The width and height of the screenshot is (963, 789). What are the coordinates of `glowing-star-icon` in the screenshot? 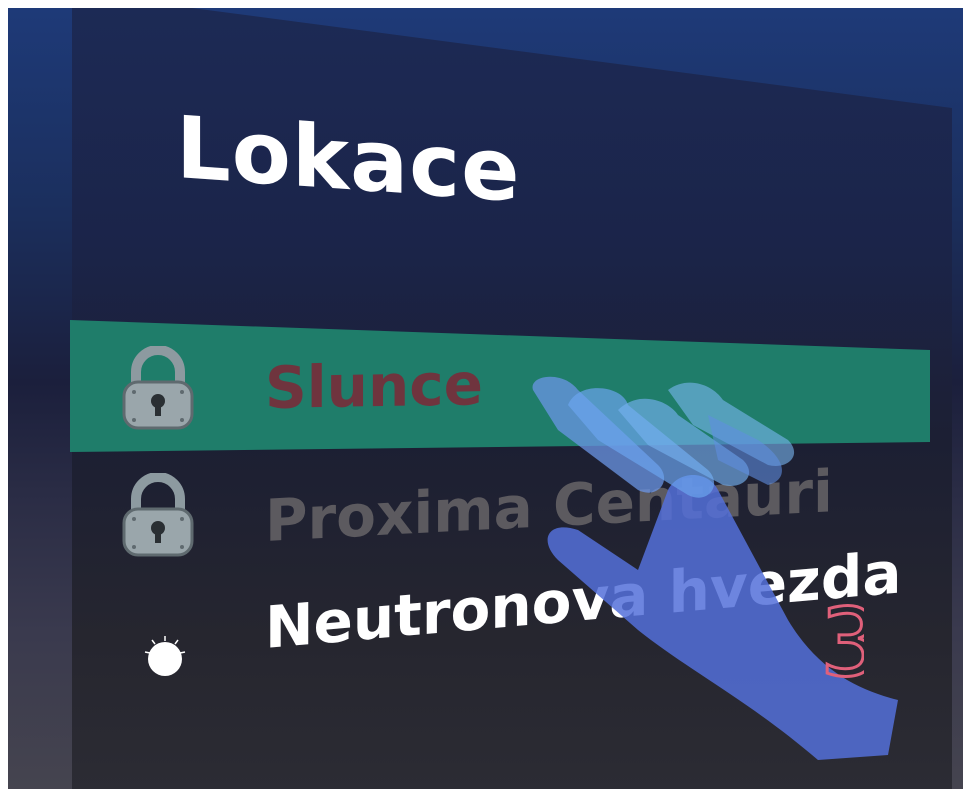 It's located at (165, 656).